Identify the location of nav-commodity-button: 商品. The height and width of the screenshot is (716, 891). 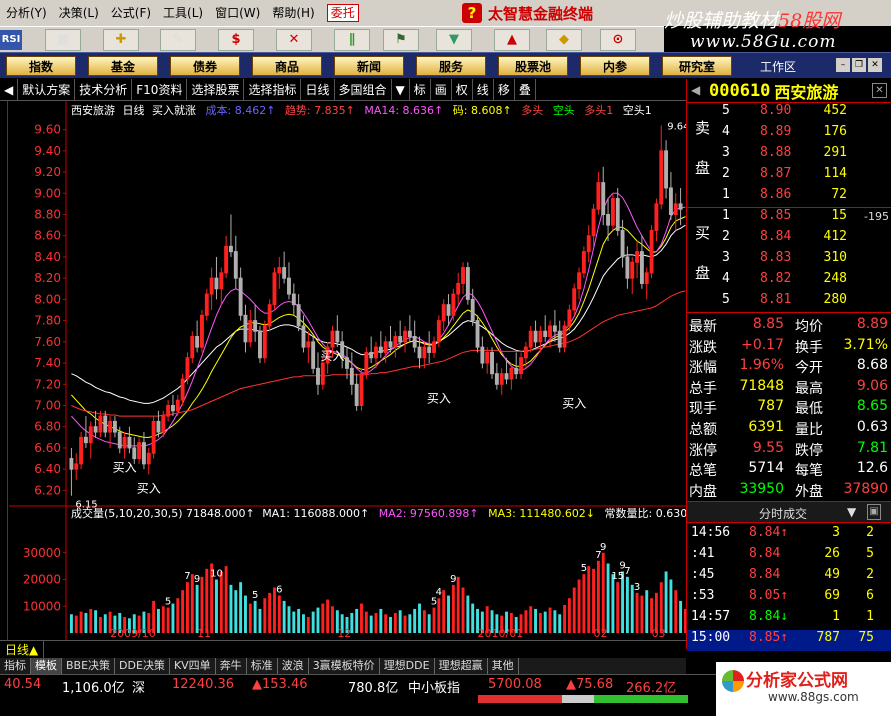
(287, 66).